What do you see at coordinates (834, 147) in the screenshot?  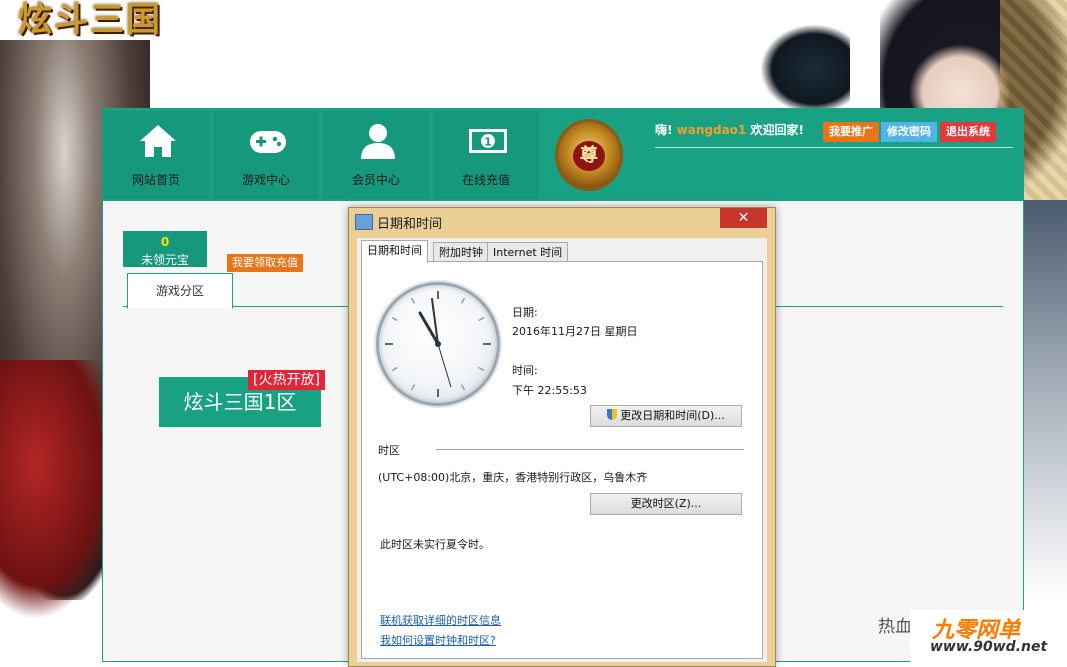 I see `header-divider` at bounding box center [834, 147].